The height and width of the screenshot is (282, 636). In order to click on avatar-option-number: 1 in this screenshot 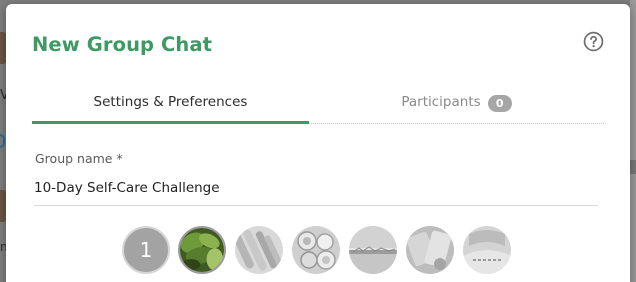, I will do `click(146, 250)`.